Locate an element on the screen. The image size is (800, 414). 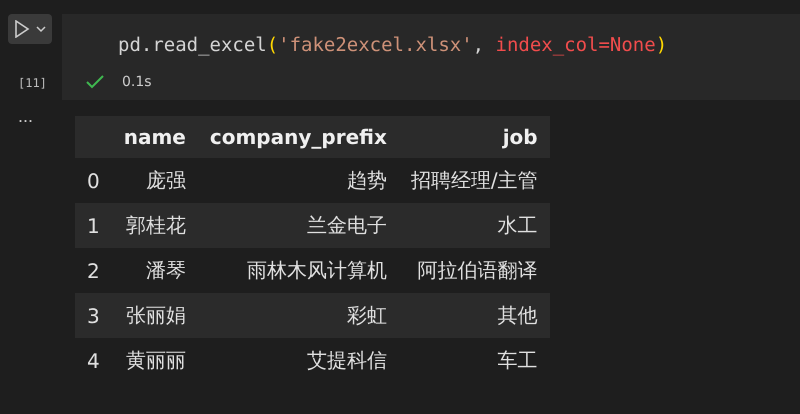
table-header: company_prefix is located at coordinates (298, 137).